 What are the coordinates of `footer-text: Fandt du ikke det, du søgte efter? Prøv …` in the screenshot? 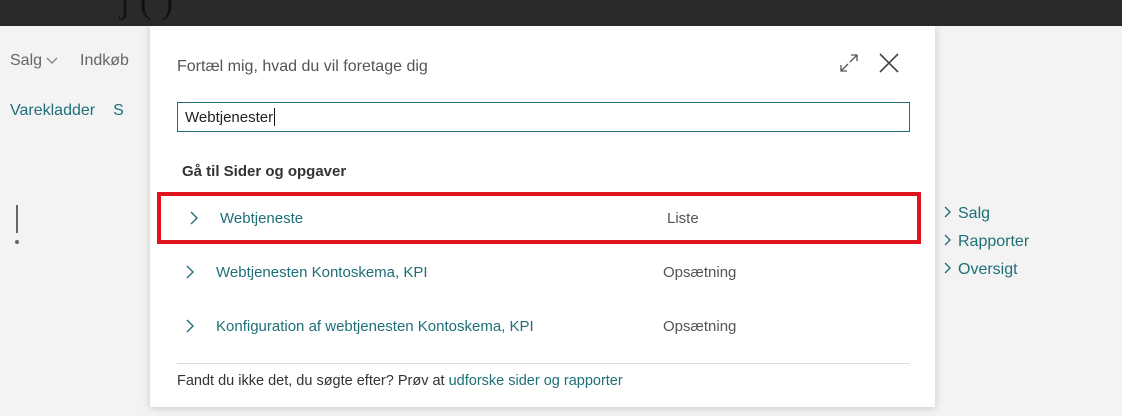 It's located at (313, 381).